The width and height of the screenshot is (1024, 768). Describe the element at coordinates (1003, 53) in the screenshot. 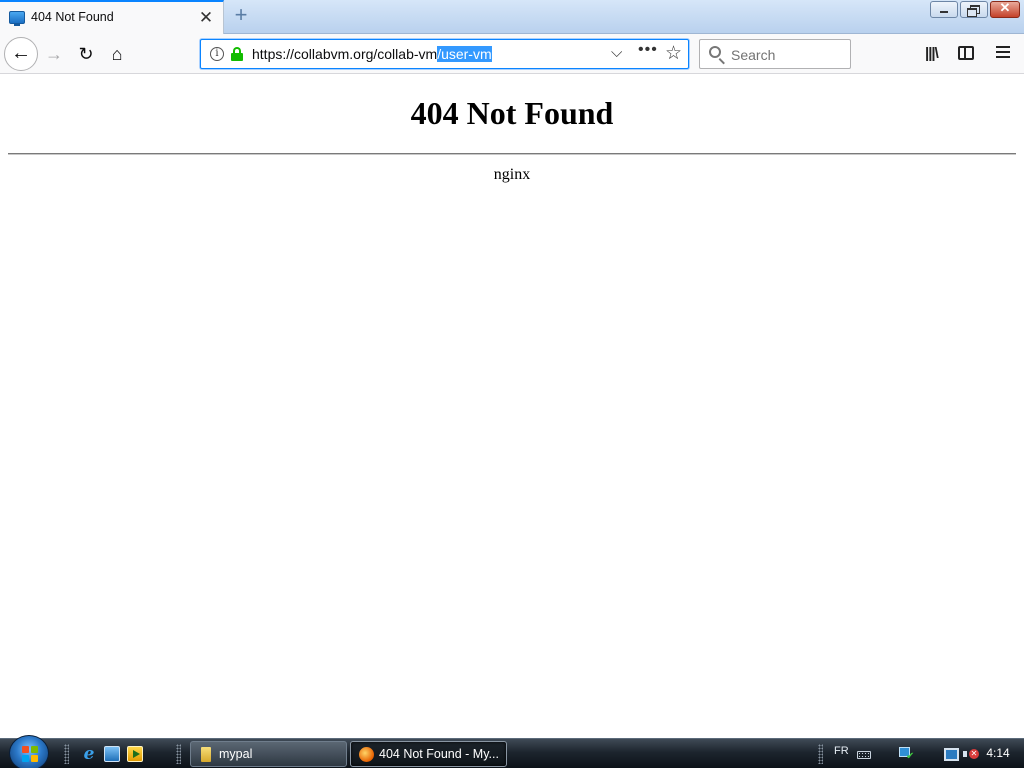

I see `menu-icon` at that location.